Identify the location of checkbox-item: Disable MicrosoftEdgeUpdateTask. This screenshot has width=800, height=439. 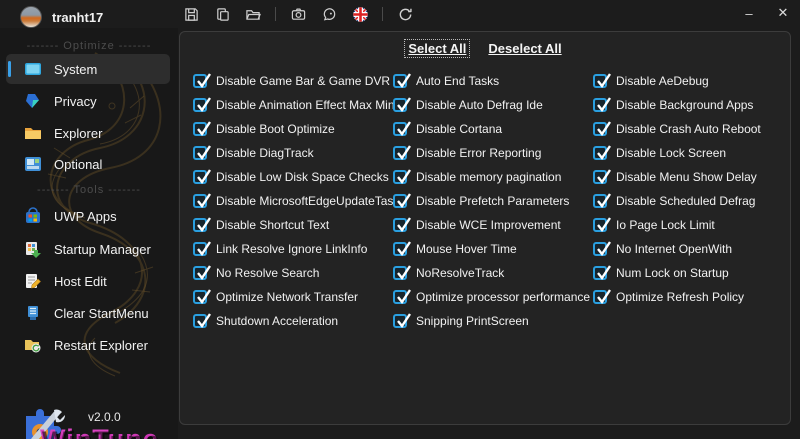
(296, 200).